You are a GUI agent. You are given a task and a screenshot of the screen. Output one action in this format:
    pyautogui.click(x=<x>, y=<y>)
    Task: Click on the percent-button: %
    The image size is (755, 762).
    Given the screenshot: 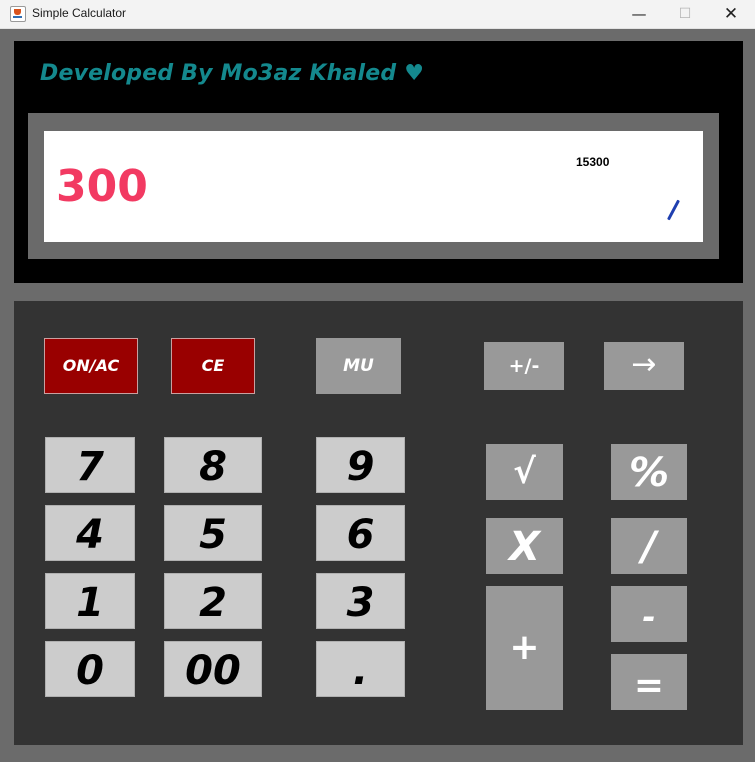 What is the action you would take?
    pyautogui.click(x=649, y=472)
    